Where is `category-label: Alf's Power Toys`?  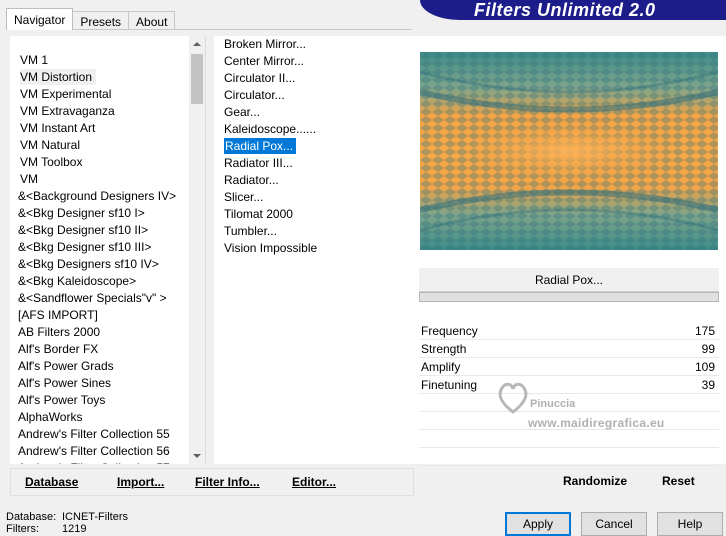
category-label: Alf's Power Toys is located at coordinates (62, 400).